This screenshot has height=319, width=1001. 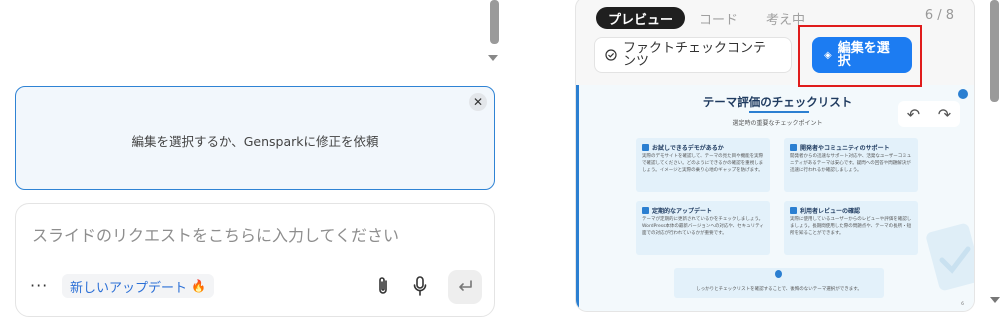 What do you see at coordinates (845, 148) in the screenshot?
I see `card-title: 開発者やコミュニティのサポート` at bounding box center [845, 148].